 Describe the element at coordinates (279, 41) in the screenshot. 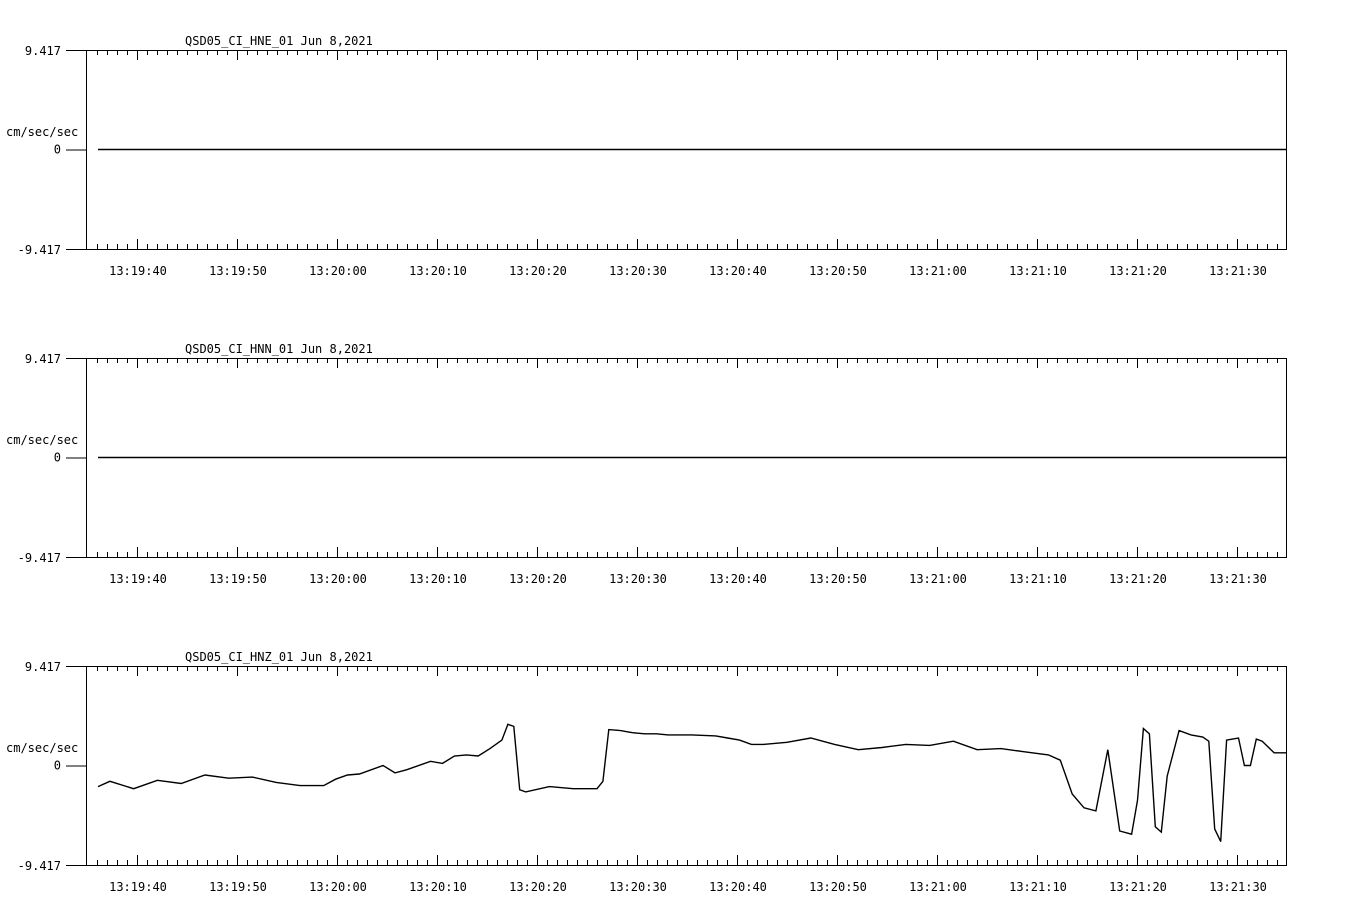

I see `chart-title: QSD05_CI_HNE_01 Jun 8,2021` at that location.